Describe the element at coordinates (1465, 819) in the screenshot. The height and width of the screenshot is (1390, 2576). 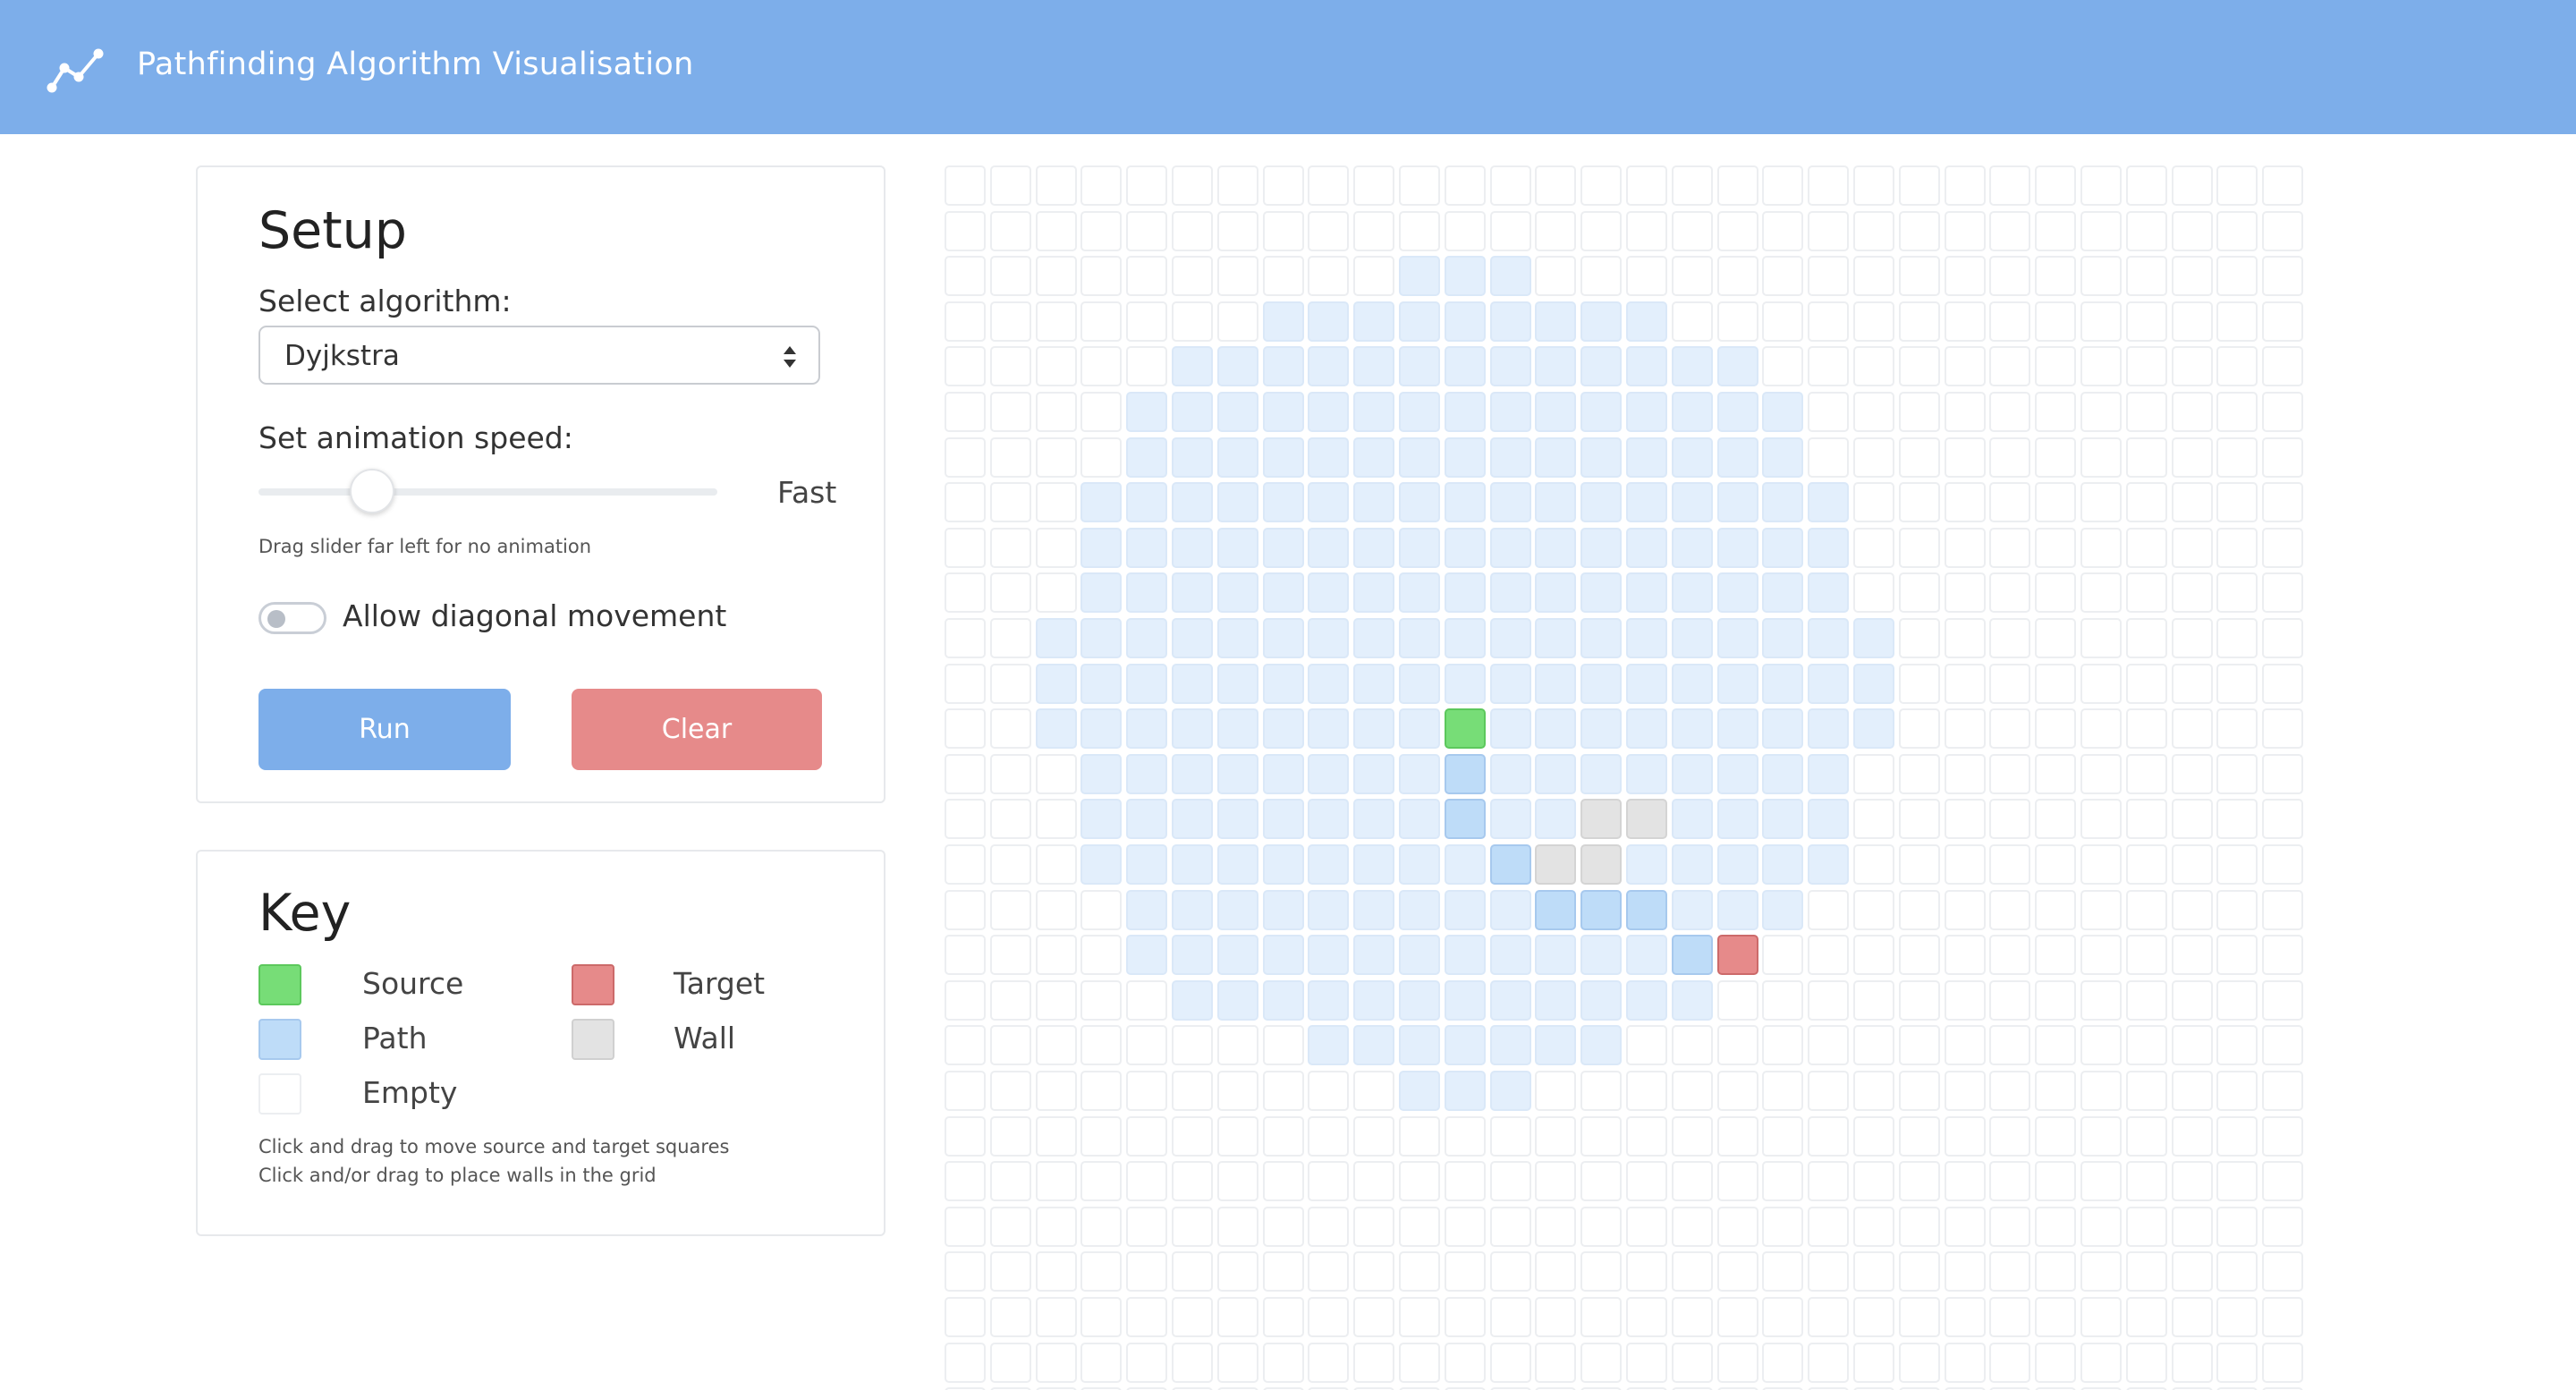
I see `grid-cell-path` at that location.